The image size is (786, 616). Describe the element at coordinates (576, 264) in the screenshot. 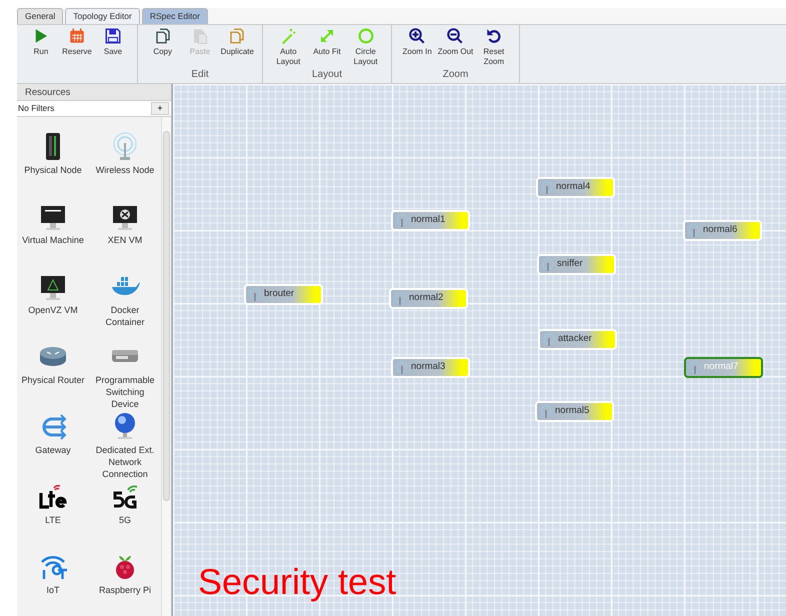

I see `topology-node: sniffer` at that location.